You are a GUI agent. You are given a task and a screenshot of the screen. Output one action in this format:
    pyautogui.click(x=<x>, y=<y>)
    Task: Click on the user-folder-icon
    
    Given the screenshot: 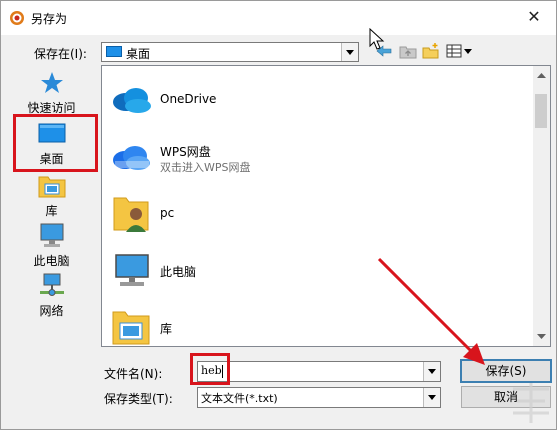 What is the action you would take?
    pyautogui.click(x=131, y=214)
    